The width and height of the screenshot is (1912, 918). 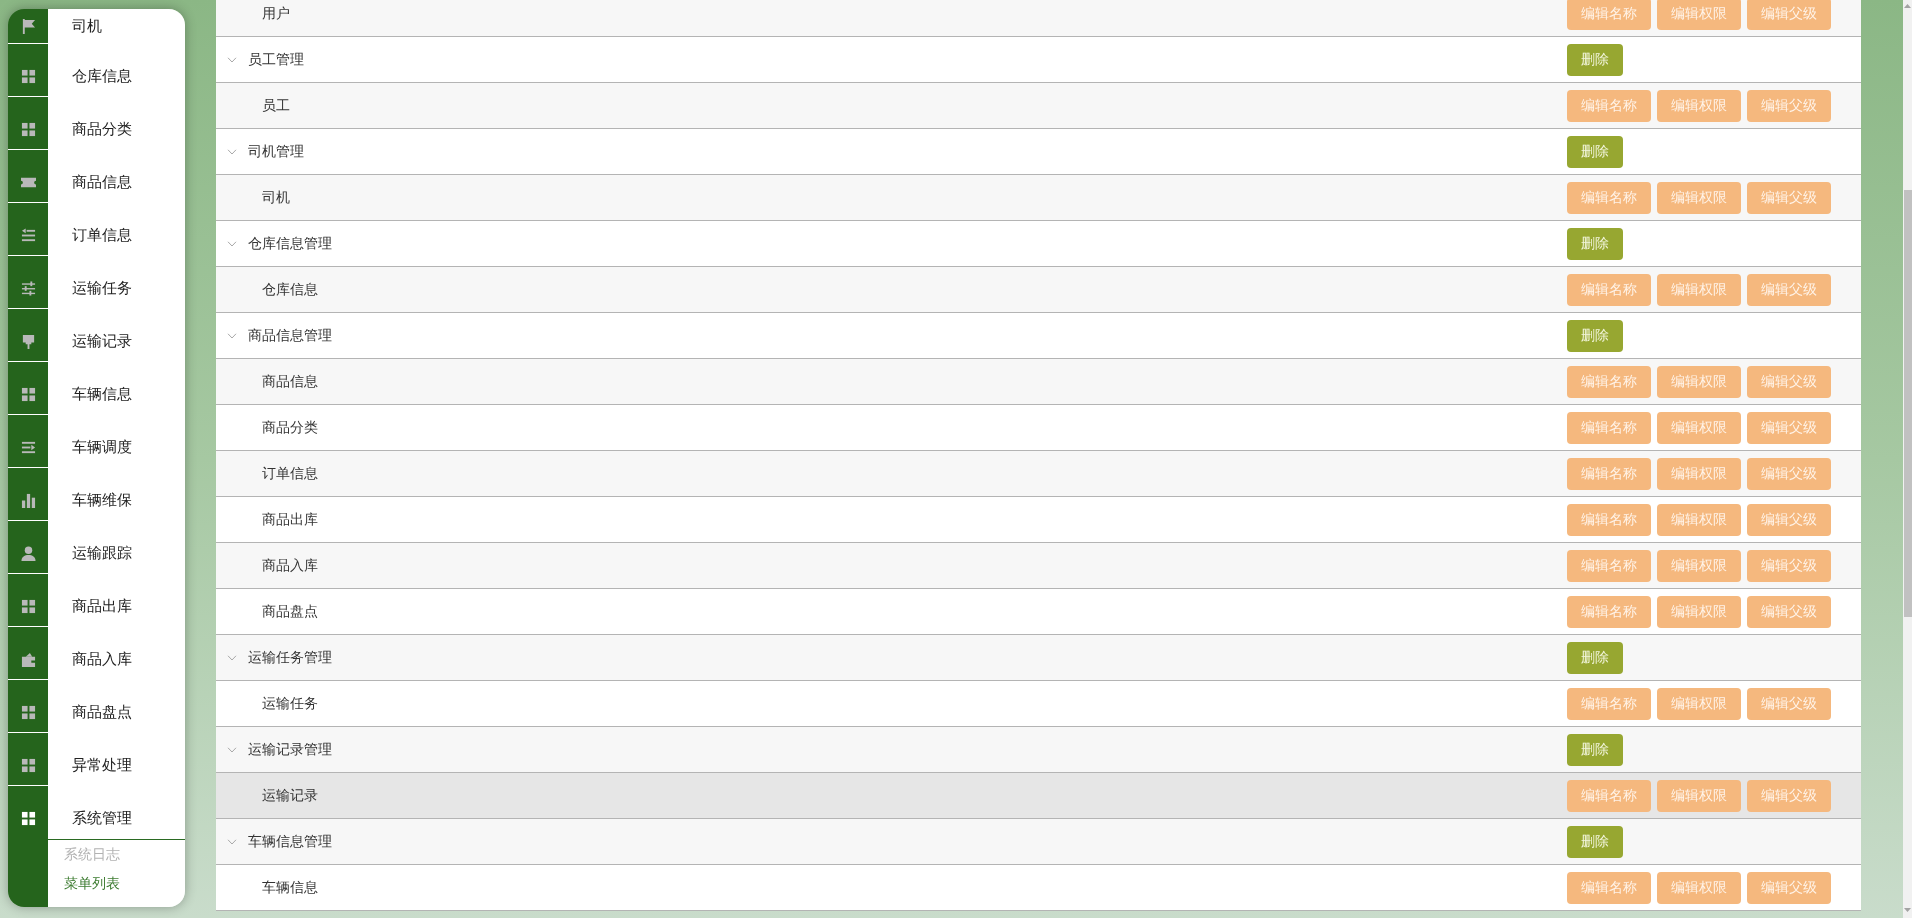 I want to click on menu-name: 车辆信息, so click(x=290, y=887).